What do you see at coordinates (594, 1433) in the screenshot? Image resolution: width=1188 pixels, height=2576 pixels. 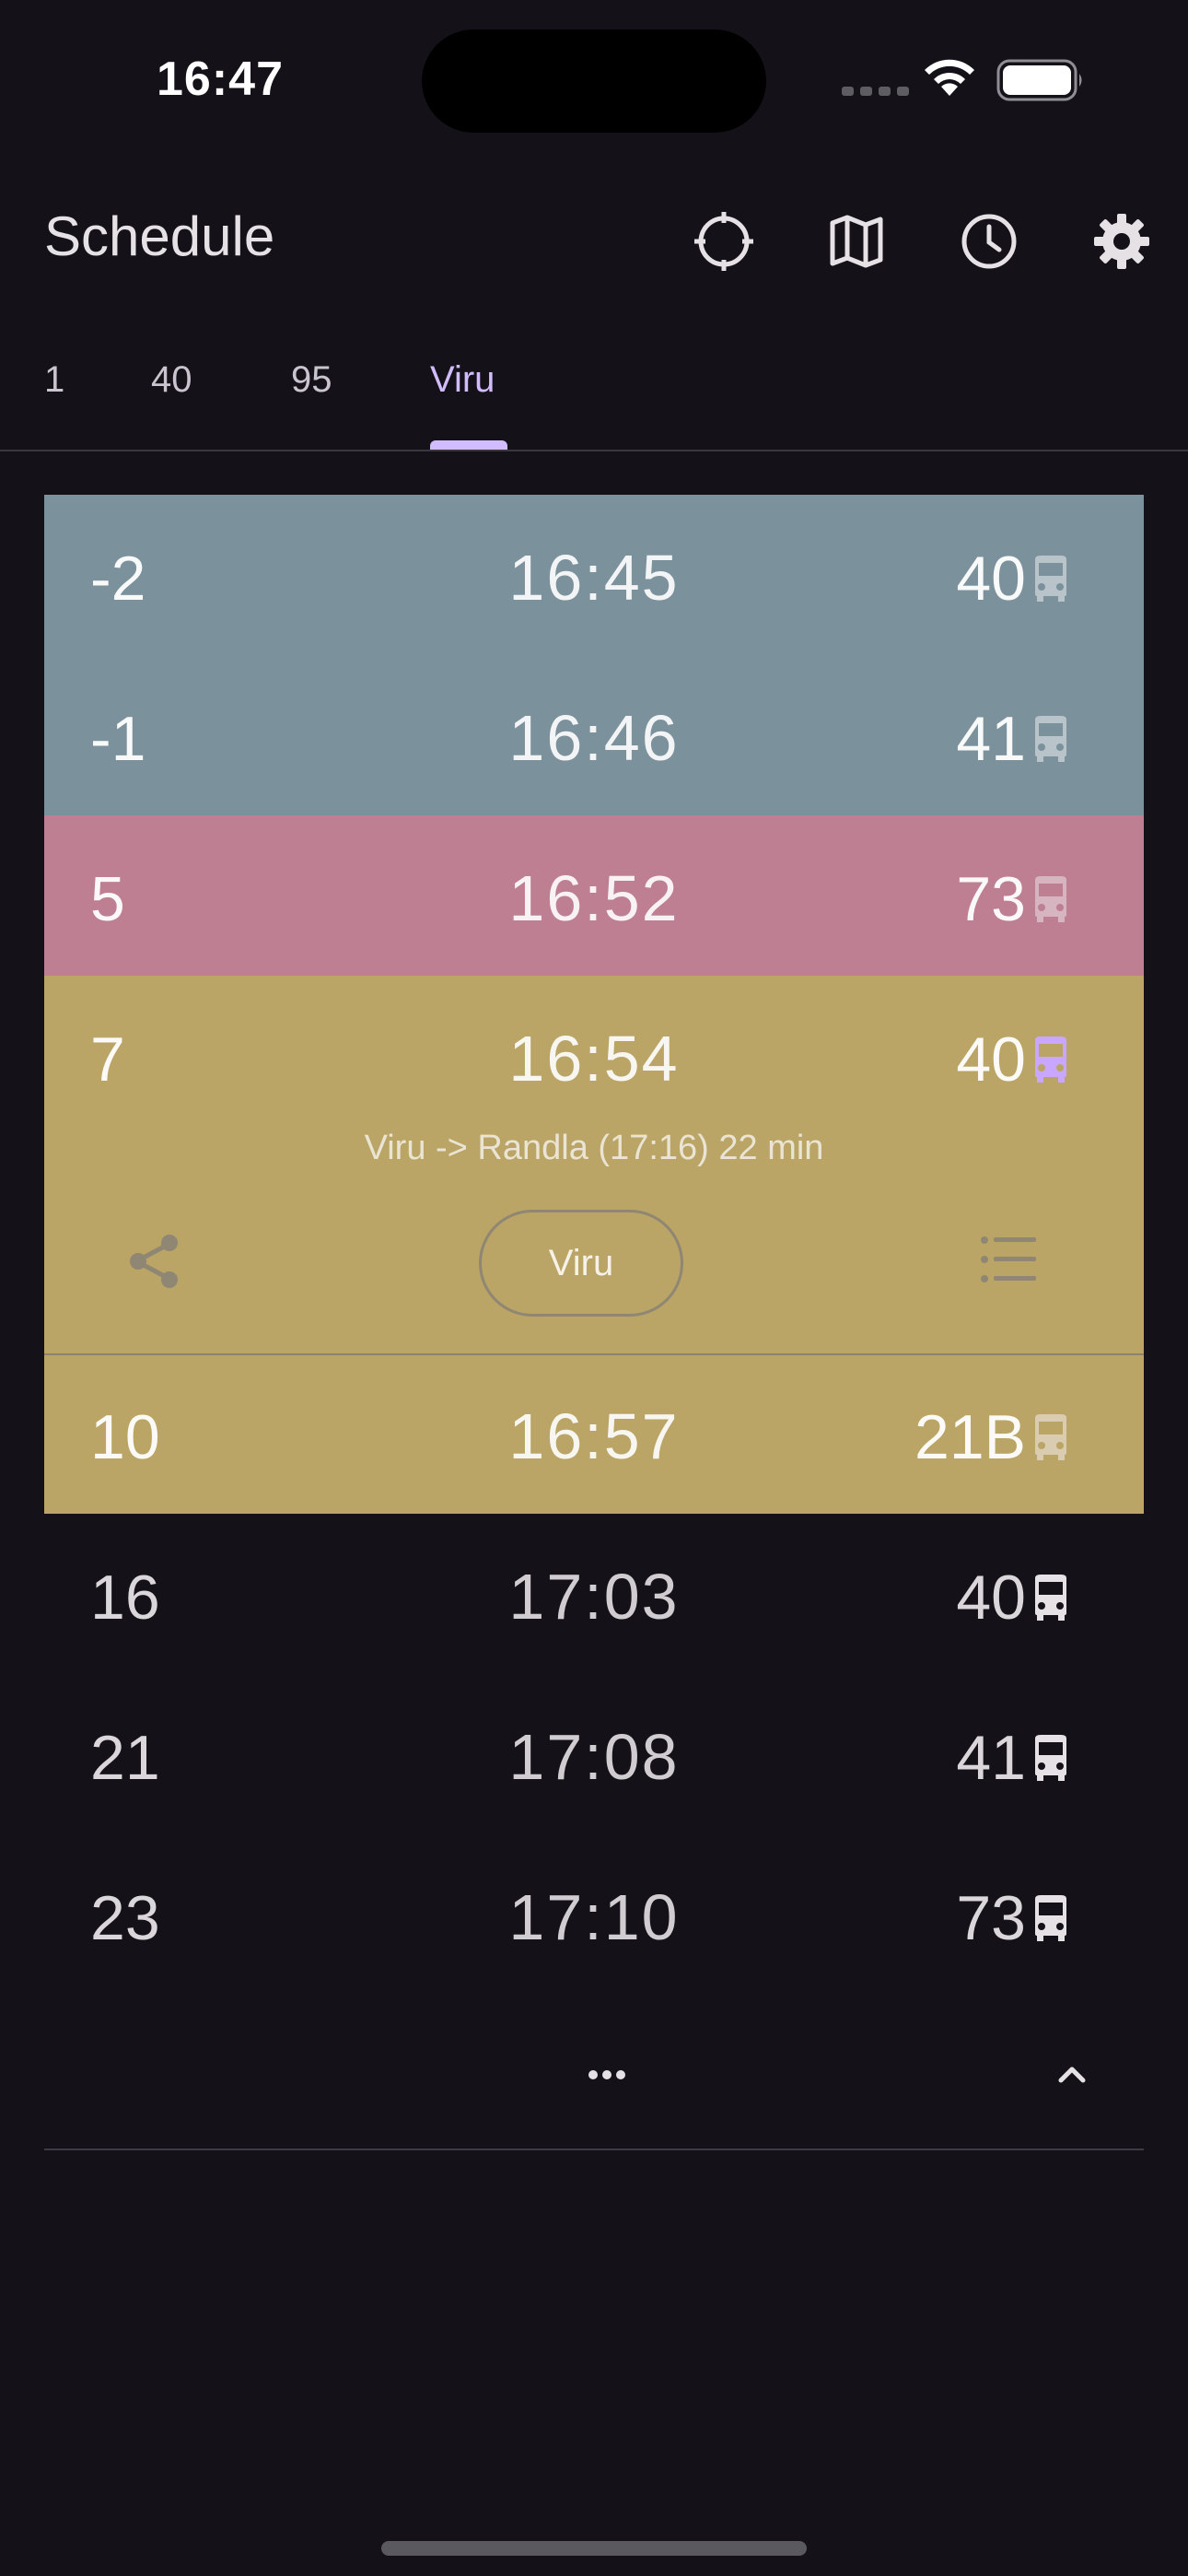 I see `departure-row: 10 16:57 21B` at bounding box center [594, 1433].